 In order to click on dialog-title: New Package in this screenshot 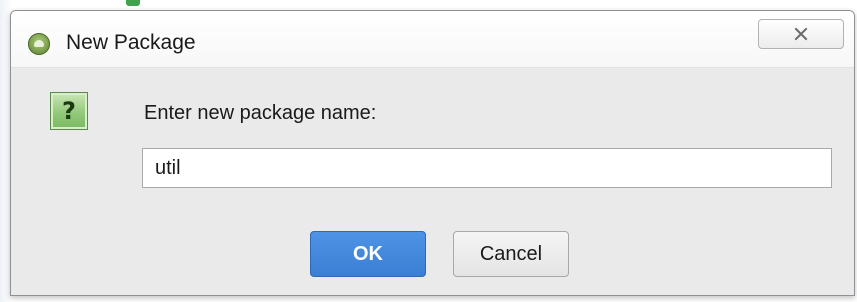, I will do `click(131, 42)`.